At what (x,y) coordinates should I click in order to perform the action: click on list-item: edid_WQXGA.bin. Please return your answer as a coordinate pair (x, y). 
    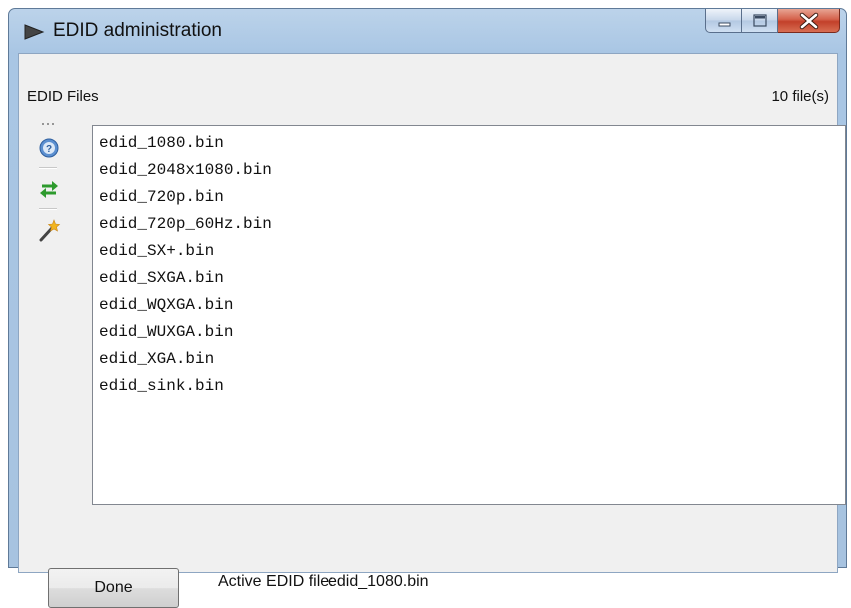
    Looking at the image, I should click on (472, 305).